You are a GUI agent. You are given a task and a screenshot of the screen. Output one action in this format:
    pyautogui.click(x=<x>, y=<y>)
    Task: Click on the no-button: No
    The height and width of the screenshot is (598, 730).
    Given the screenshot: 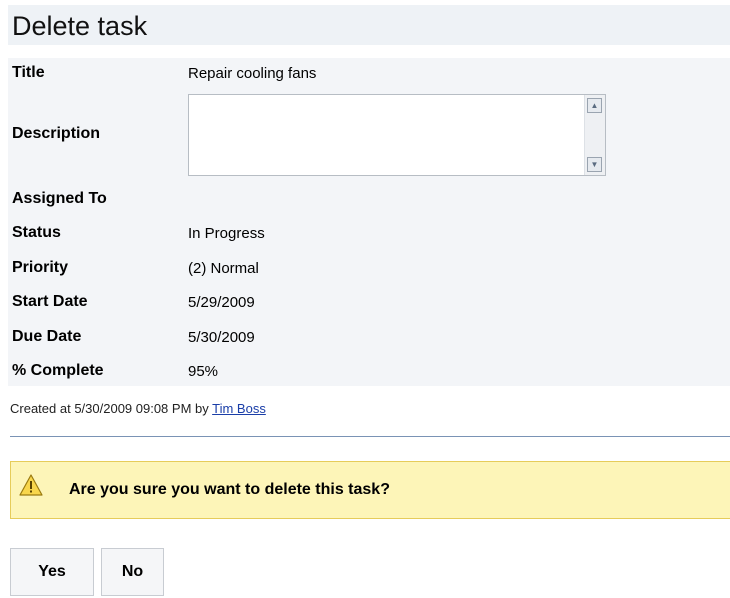 What is the action you would take?
    pyautogui.click(x=132, y=572)
    